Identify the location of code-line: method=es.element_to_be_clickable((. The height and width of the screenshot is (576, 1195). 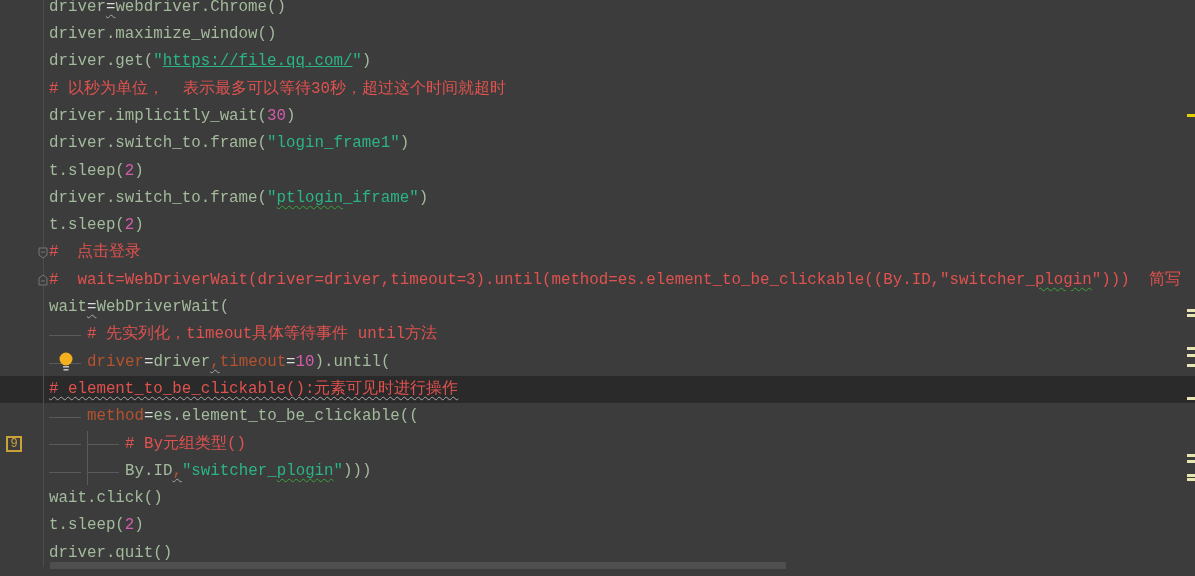
(253, 417).